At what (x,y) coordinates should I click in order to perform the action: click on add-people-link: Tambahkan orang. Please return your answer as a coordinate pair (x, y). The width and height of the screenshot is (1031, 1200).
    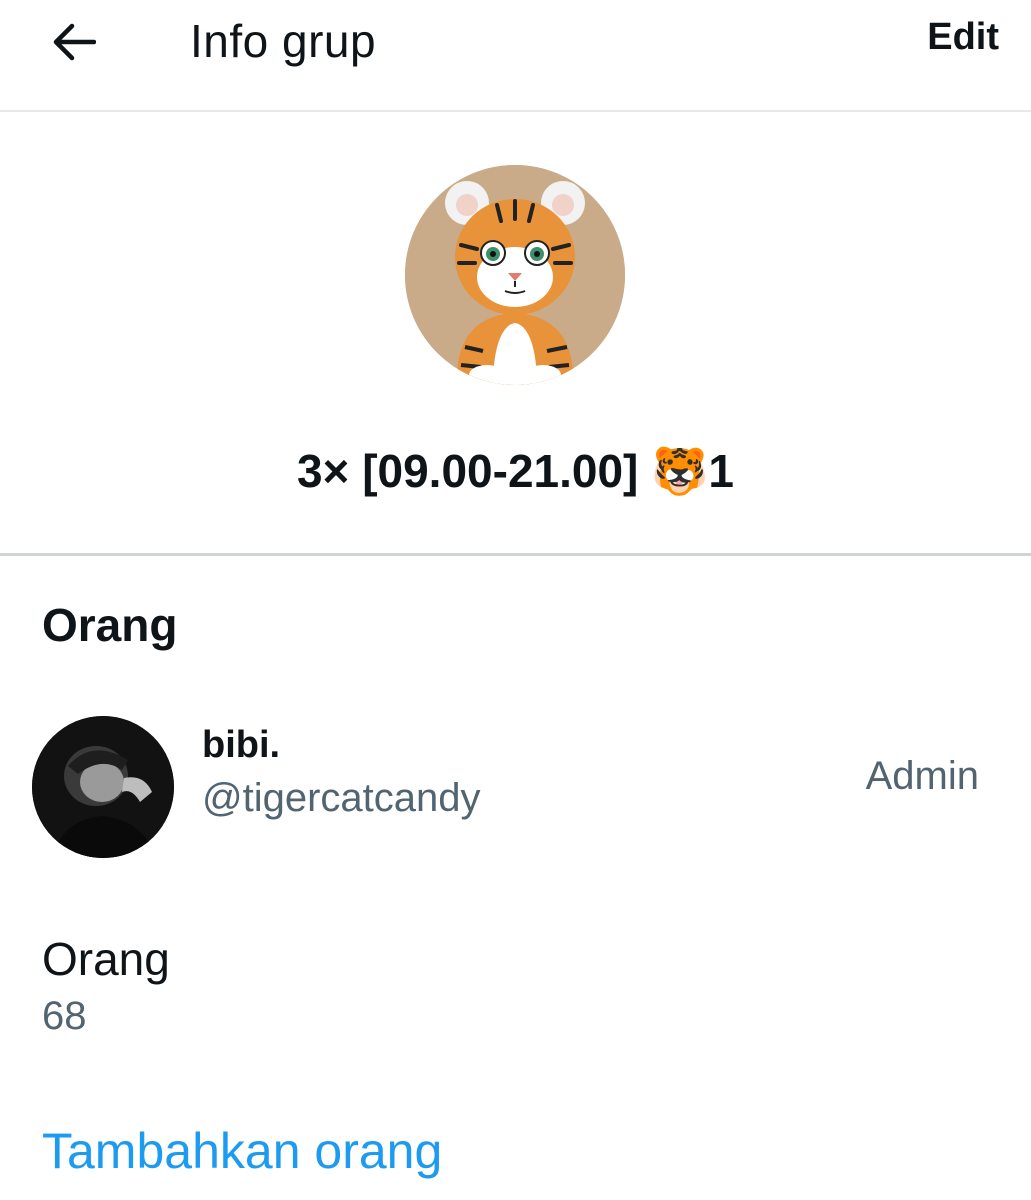
    Looking at the image, I should click on (242, 1151).